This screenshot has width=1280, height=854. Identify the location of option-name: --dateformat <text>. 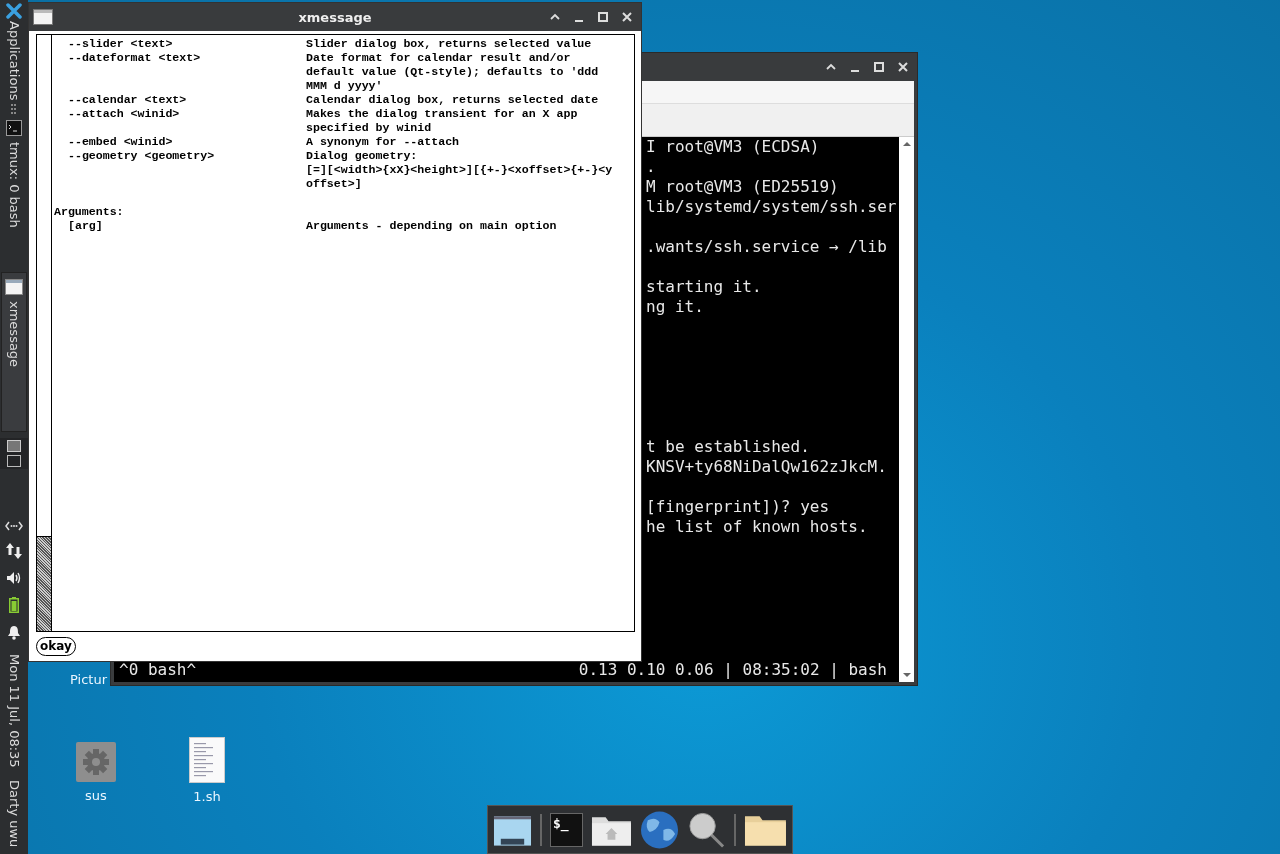
(134, 58).